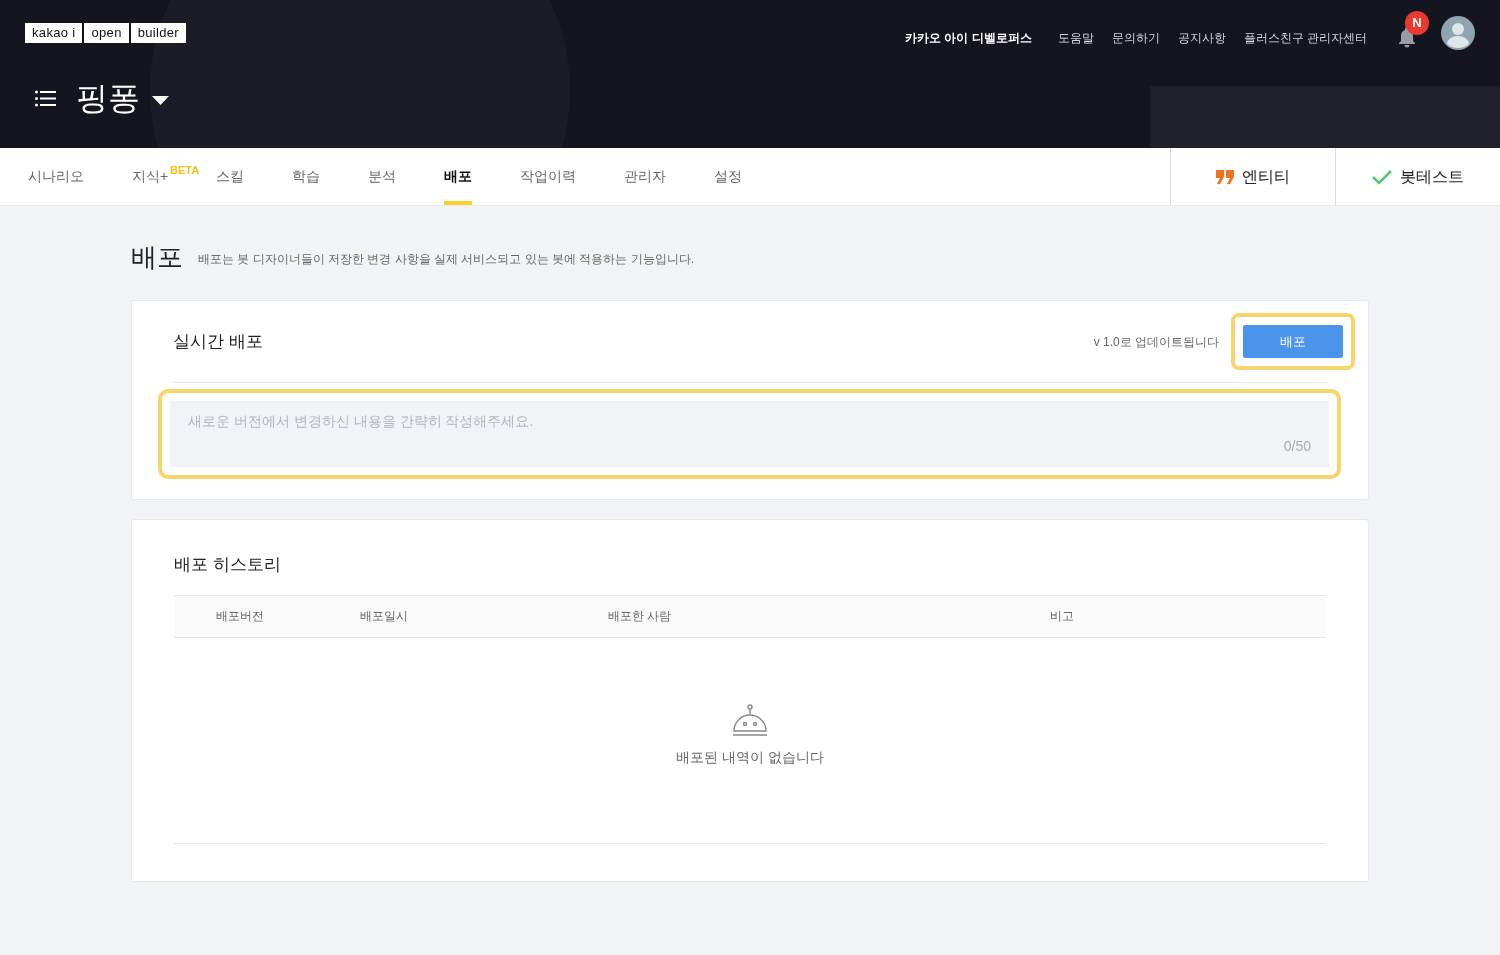 This screenshot has width=1500, height=955. Describe the element at coordinates (1156, 342) in the screenshot. I see `version-note: v 1.0로 업데이트됩니다` at that location.